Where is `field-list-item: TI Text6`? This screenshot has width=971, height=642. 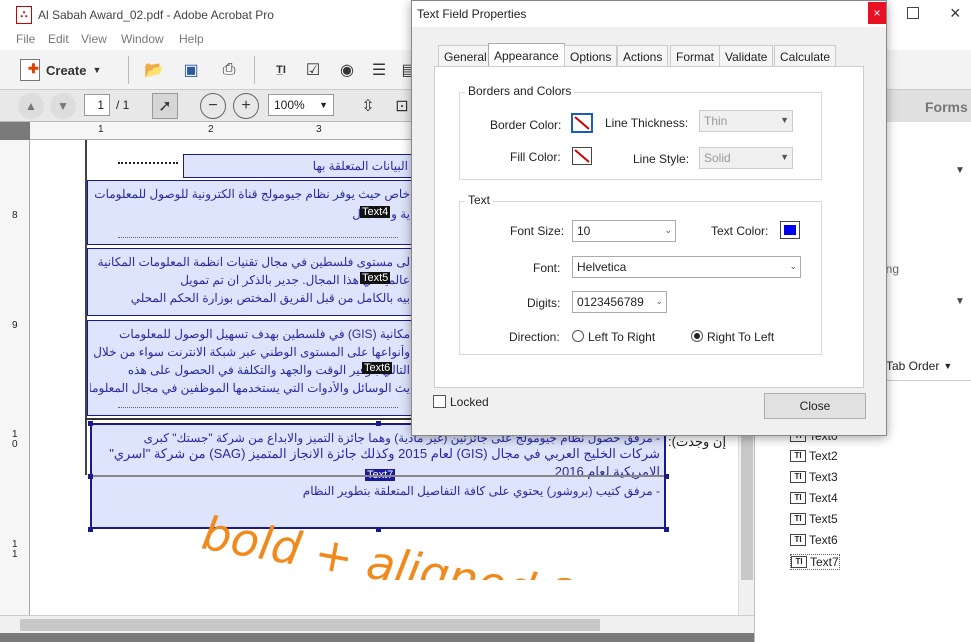 field-list-item: TI Text6 is located at coordinates (814, 540).